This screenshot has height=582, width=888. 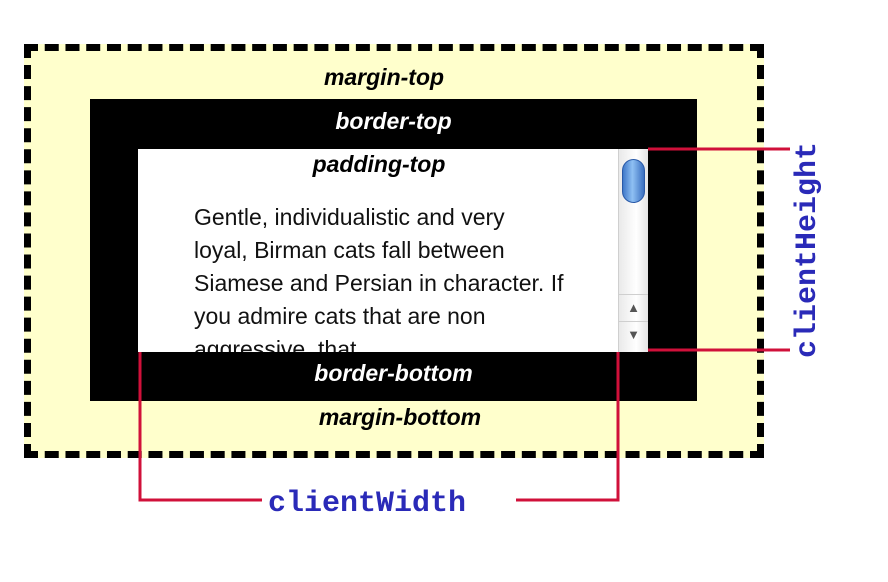 What do you see at coordinates (367, 504) in the screenshot?
I see `client-width-label: clientWidth` at bounding box center [367, 504].